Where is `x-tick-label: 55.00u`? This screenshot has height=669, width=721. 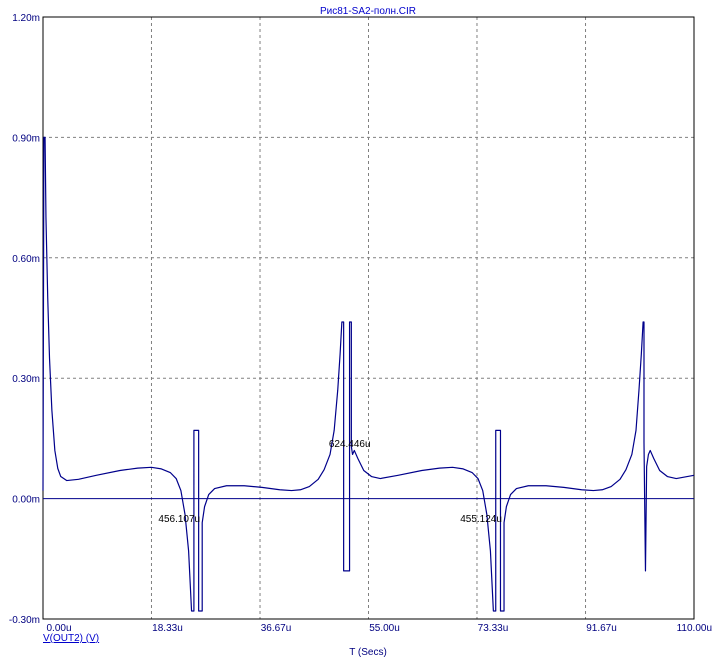 x-tick-label: 55.00u is located at coordinates (384, 628).